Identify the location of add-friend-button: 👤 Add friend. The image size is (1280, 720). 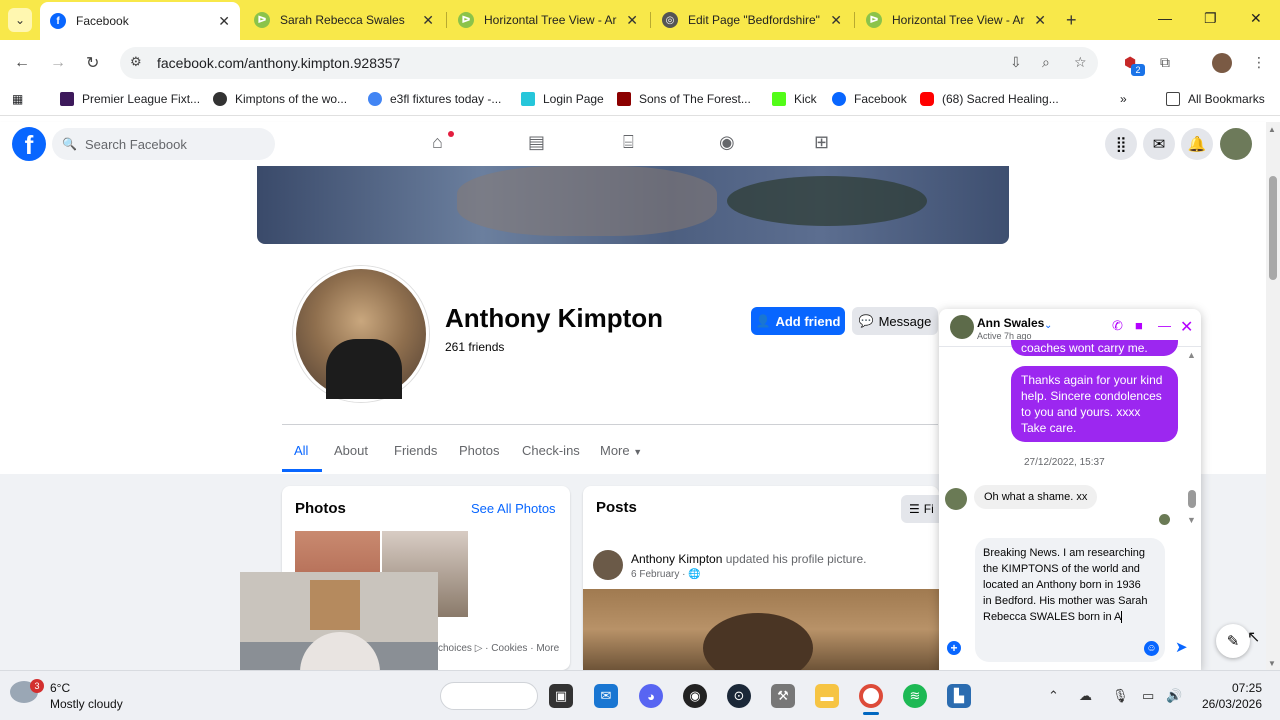
(798, 321).